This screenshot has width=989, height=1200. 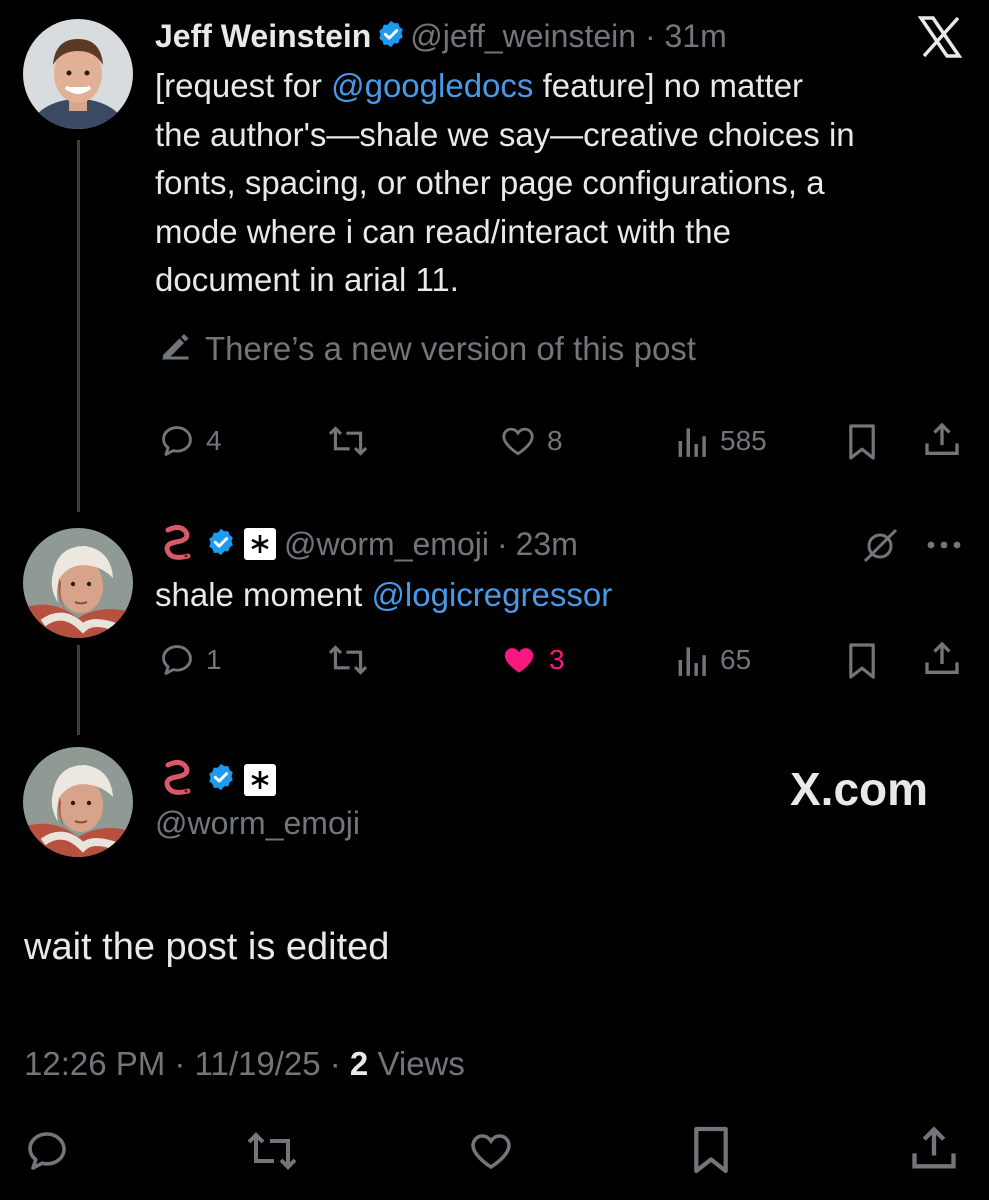 I want to click on views-button: 585, so click(x=721, y=441).